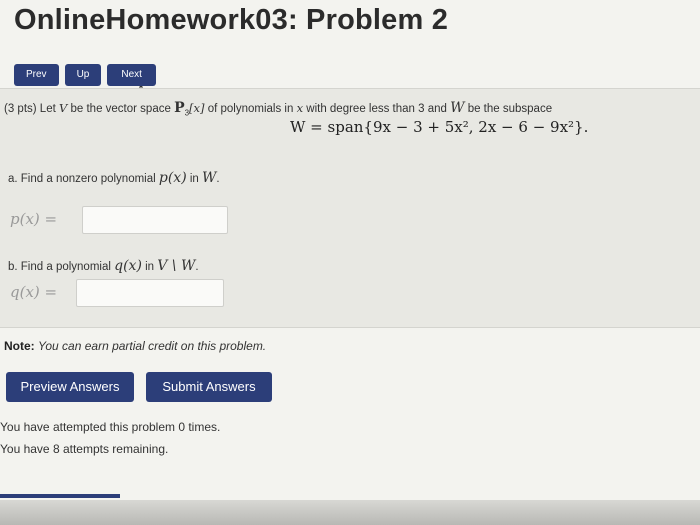 The width and height of the screenshot is (700, 525). Describe the element at coordinates (60, 496) in the screenshot. I see `footer-accent-bar` at that location.